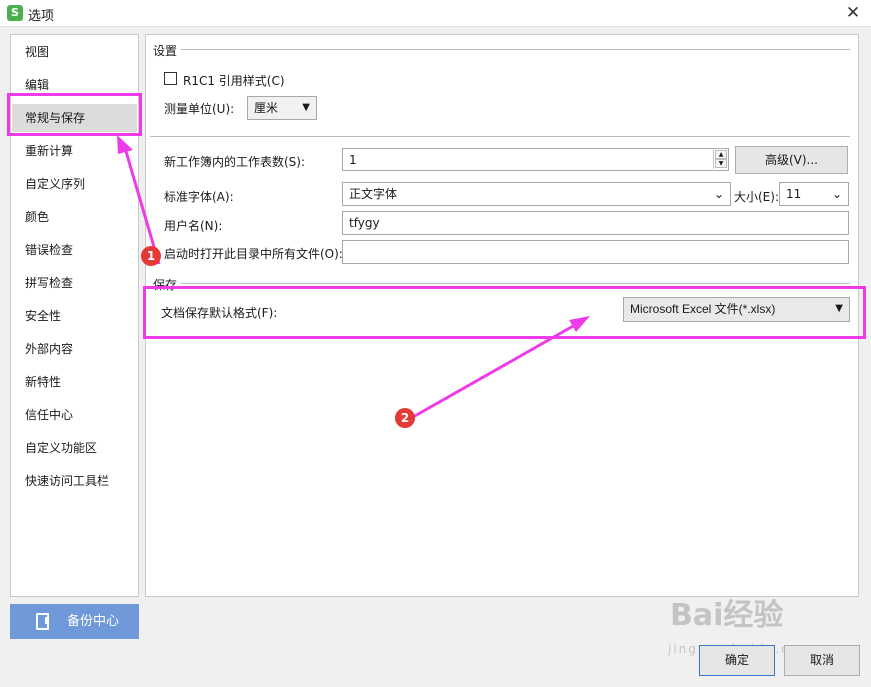 Image resolution: width=871 pixels, height=687 pixels. What do you see at coordinates (151, 256) in the screenshot?
I see `step-badge-1: 1` at bounding box center [151, 256].